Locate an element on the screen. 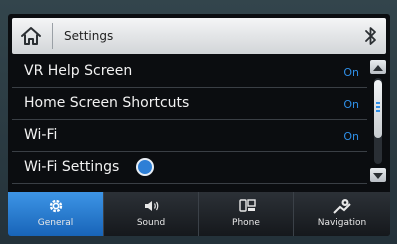 This screenshot has width=397, height=244. tab-general: General is located at coordinates (55, 214).